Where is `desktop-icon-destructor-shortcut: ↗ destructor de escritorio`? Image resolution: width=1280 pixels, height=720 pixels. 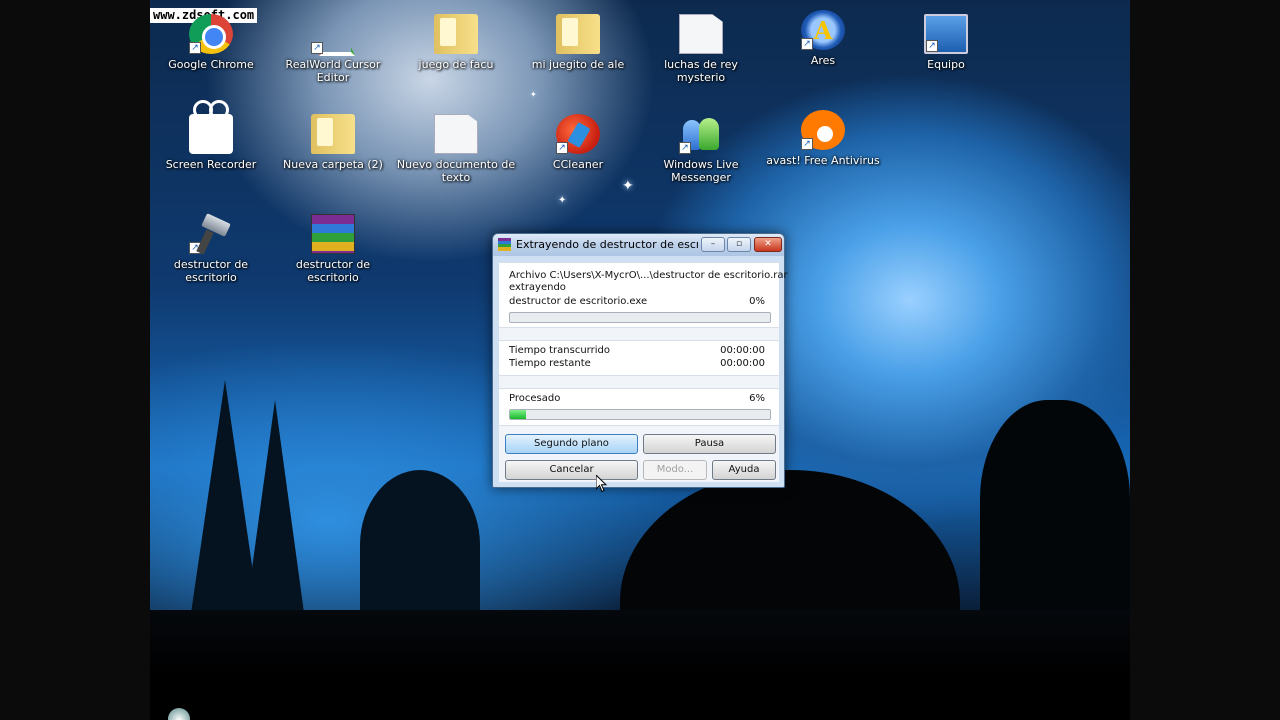
desktop-icon-destructor-shortcut: ↗ destructor de escritorio is located at coordinates (211, 249).